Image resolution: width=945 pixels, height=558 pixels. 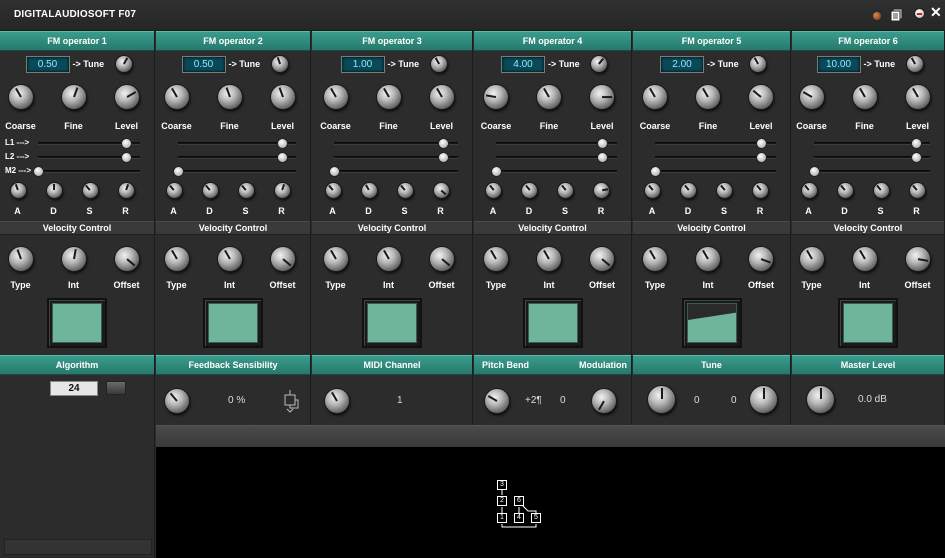 I want to click on close-button: ✕, so click(x=936, y=12).